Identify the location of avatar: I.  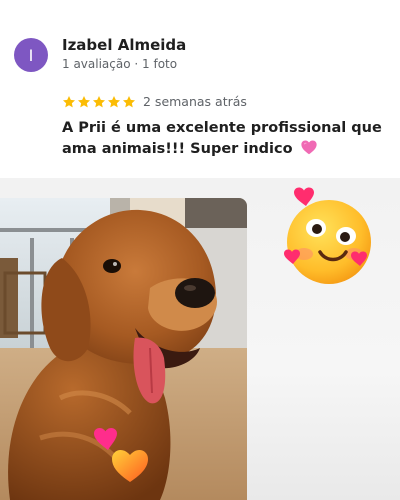
(31, 55).